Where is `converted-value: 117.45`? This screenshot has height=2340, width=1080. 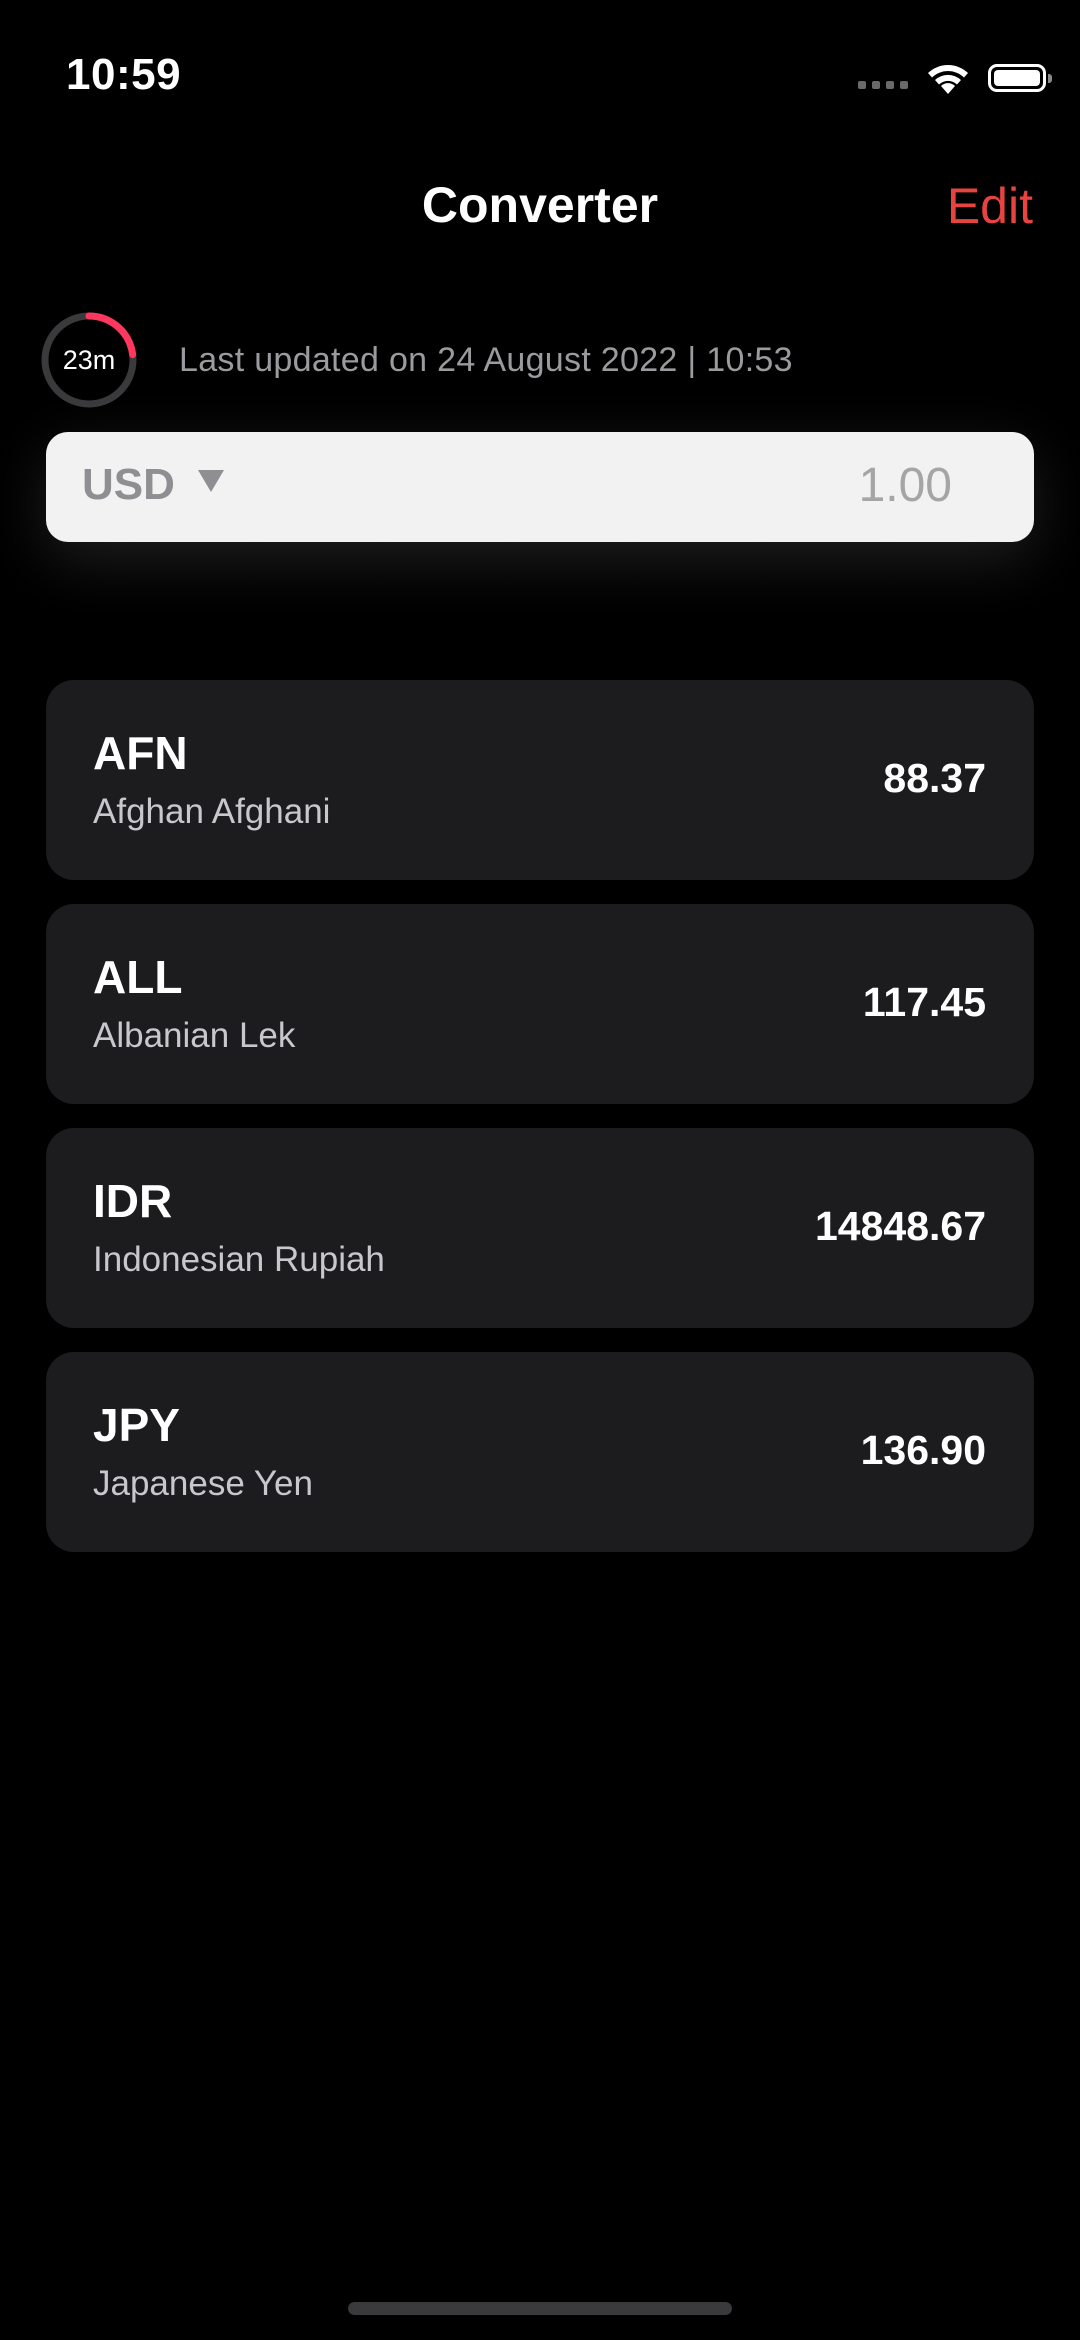
converted-value: 117.45 is located at coordinates (924, 1002).